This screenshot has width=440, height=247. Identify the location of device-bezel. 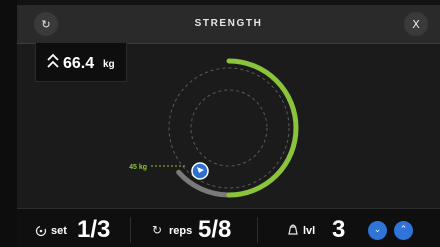
(8, 123).